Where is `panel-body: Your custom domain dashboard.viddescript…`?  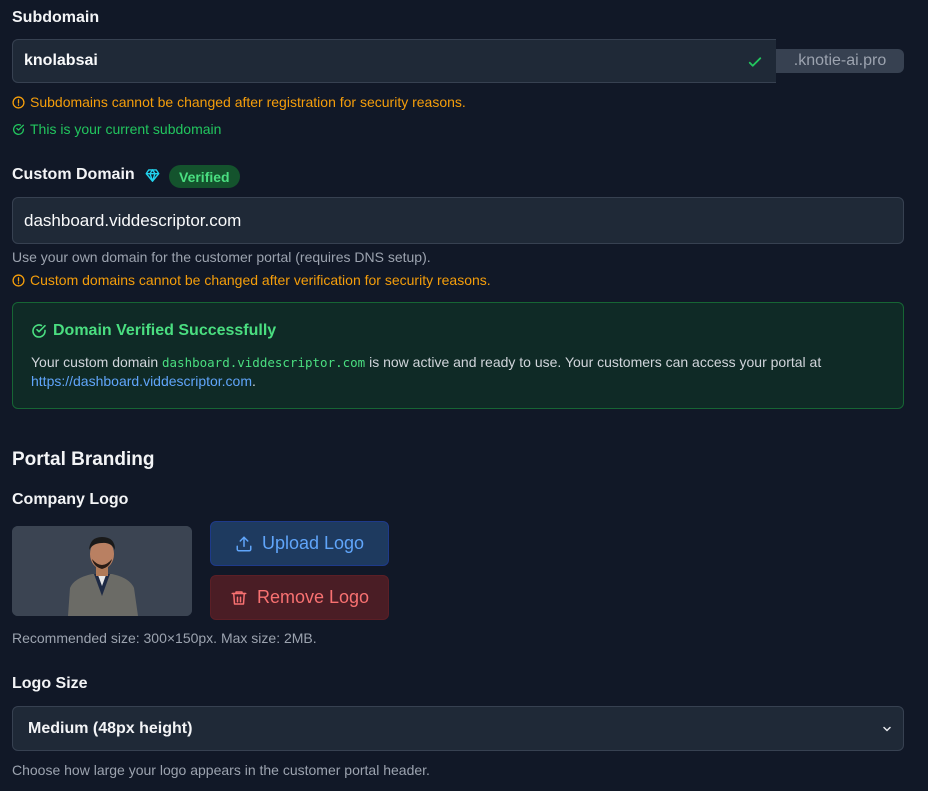
panel-body: Your custom domain dashboard.viddescript… is located at coordinates (426, 371).